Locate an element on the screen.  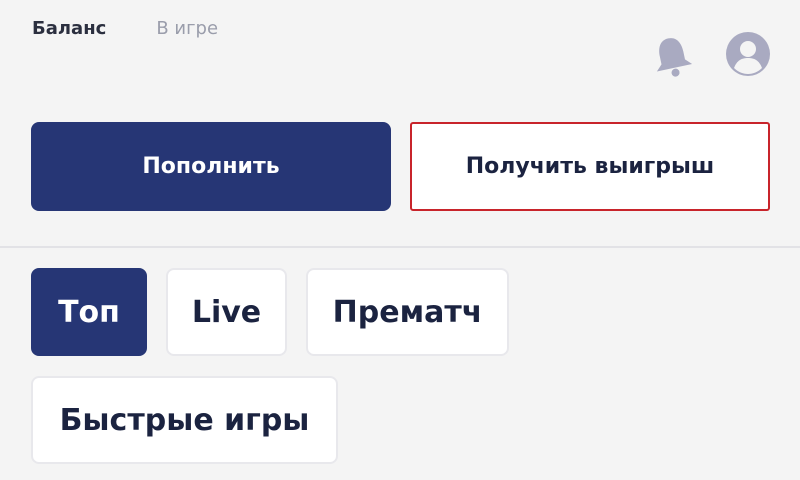
category-top: Топ is located at coordinates (89, 312).